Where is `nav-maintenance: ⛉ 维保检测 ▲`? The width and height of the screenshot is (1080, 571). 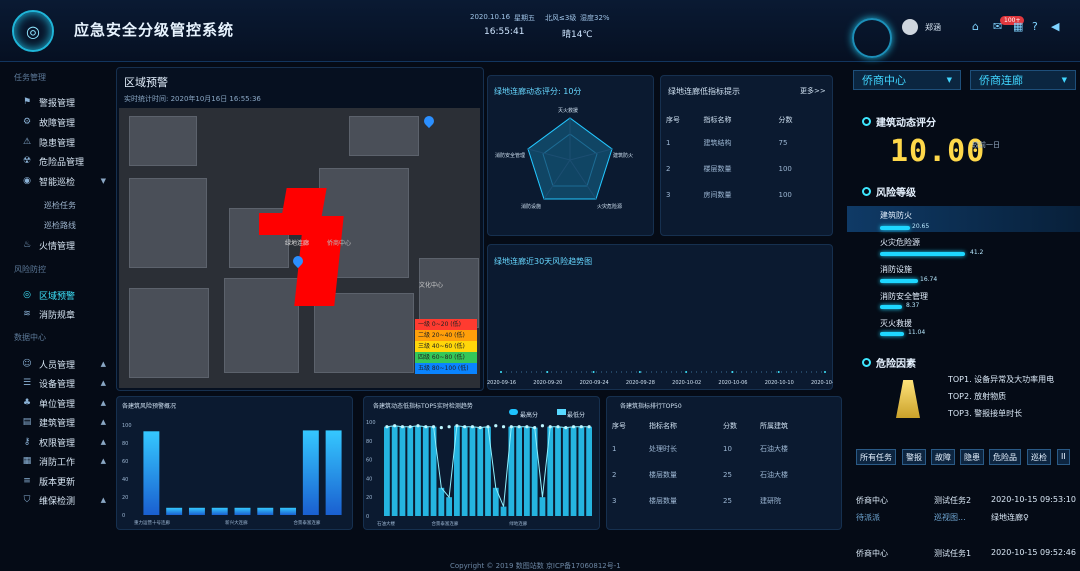 nav-maintenance: ⛉ 维保检测 ▲ is located at coordinates (64, 500).